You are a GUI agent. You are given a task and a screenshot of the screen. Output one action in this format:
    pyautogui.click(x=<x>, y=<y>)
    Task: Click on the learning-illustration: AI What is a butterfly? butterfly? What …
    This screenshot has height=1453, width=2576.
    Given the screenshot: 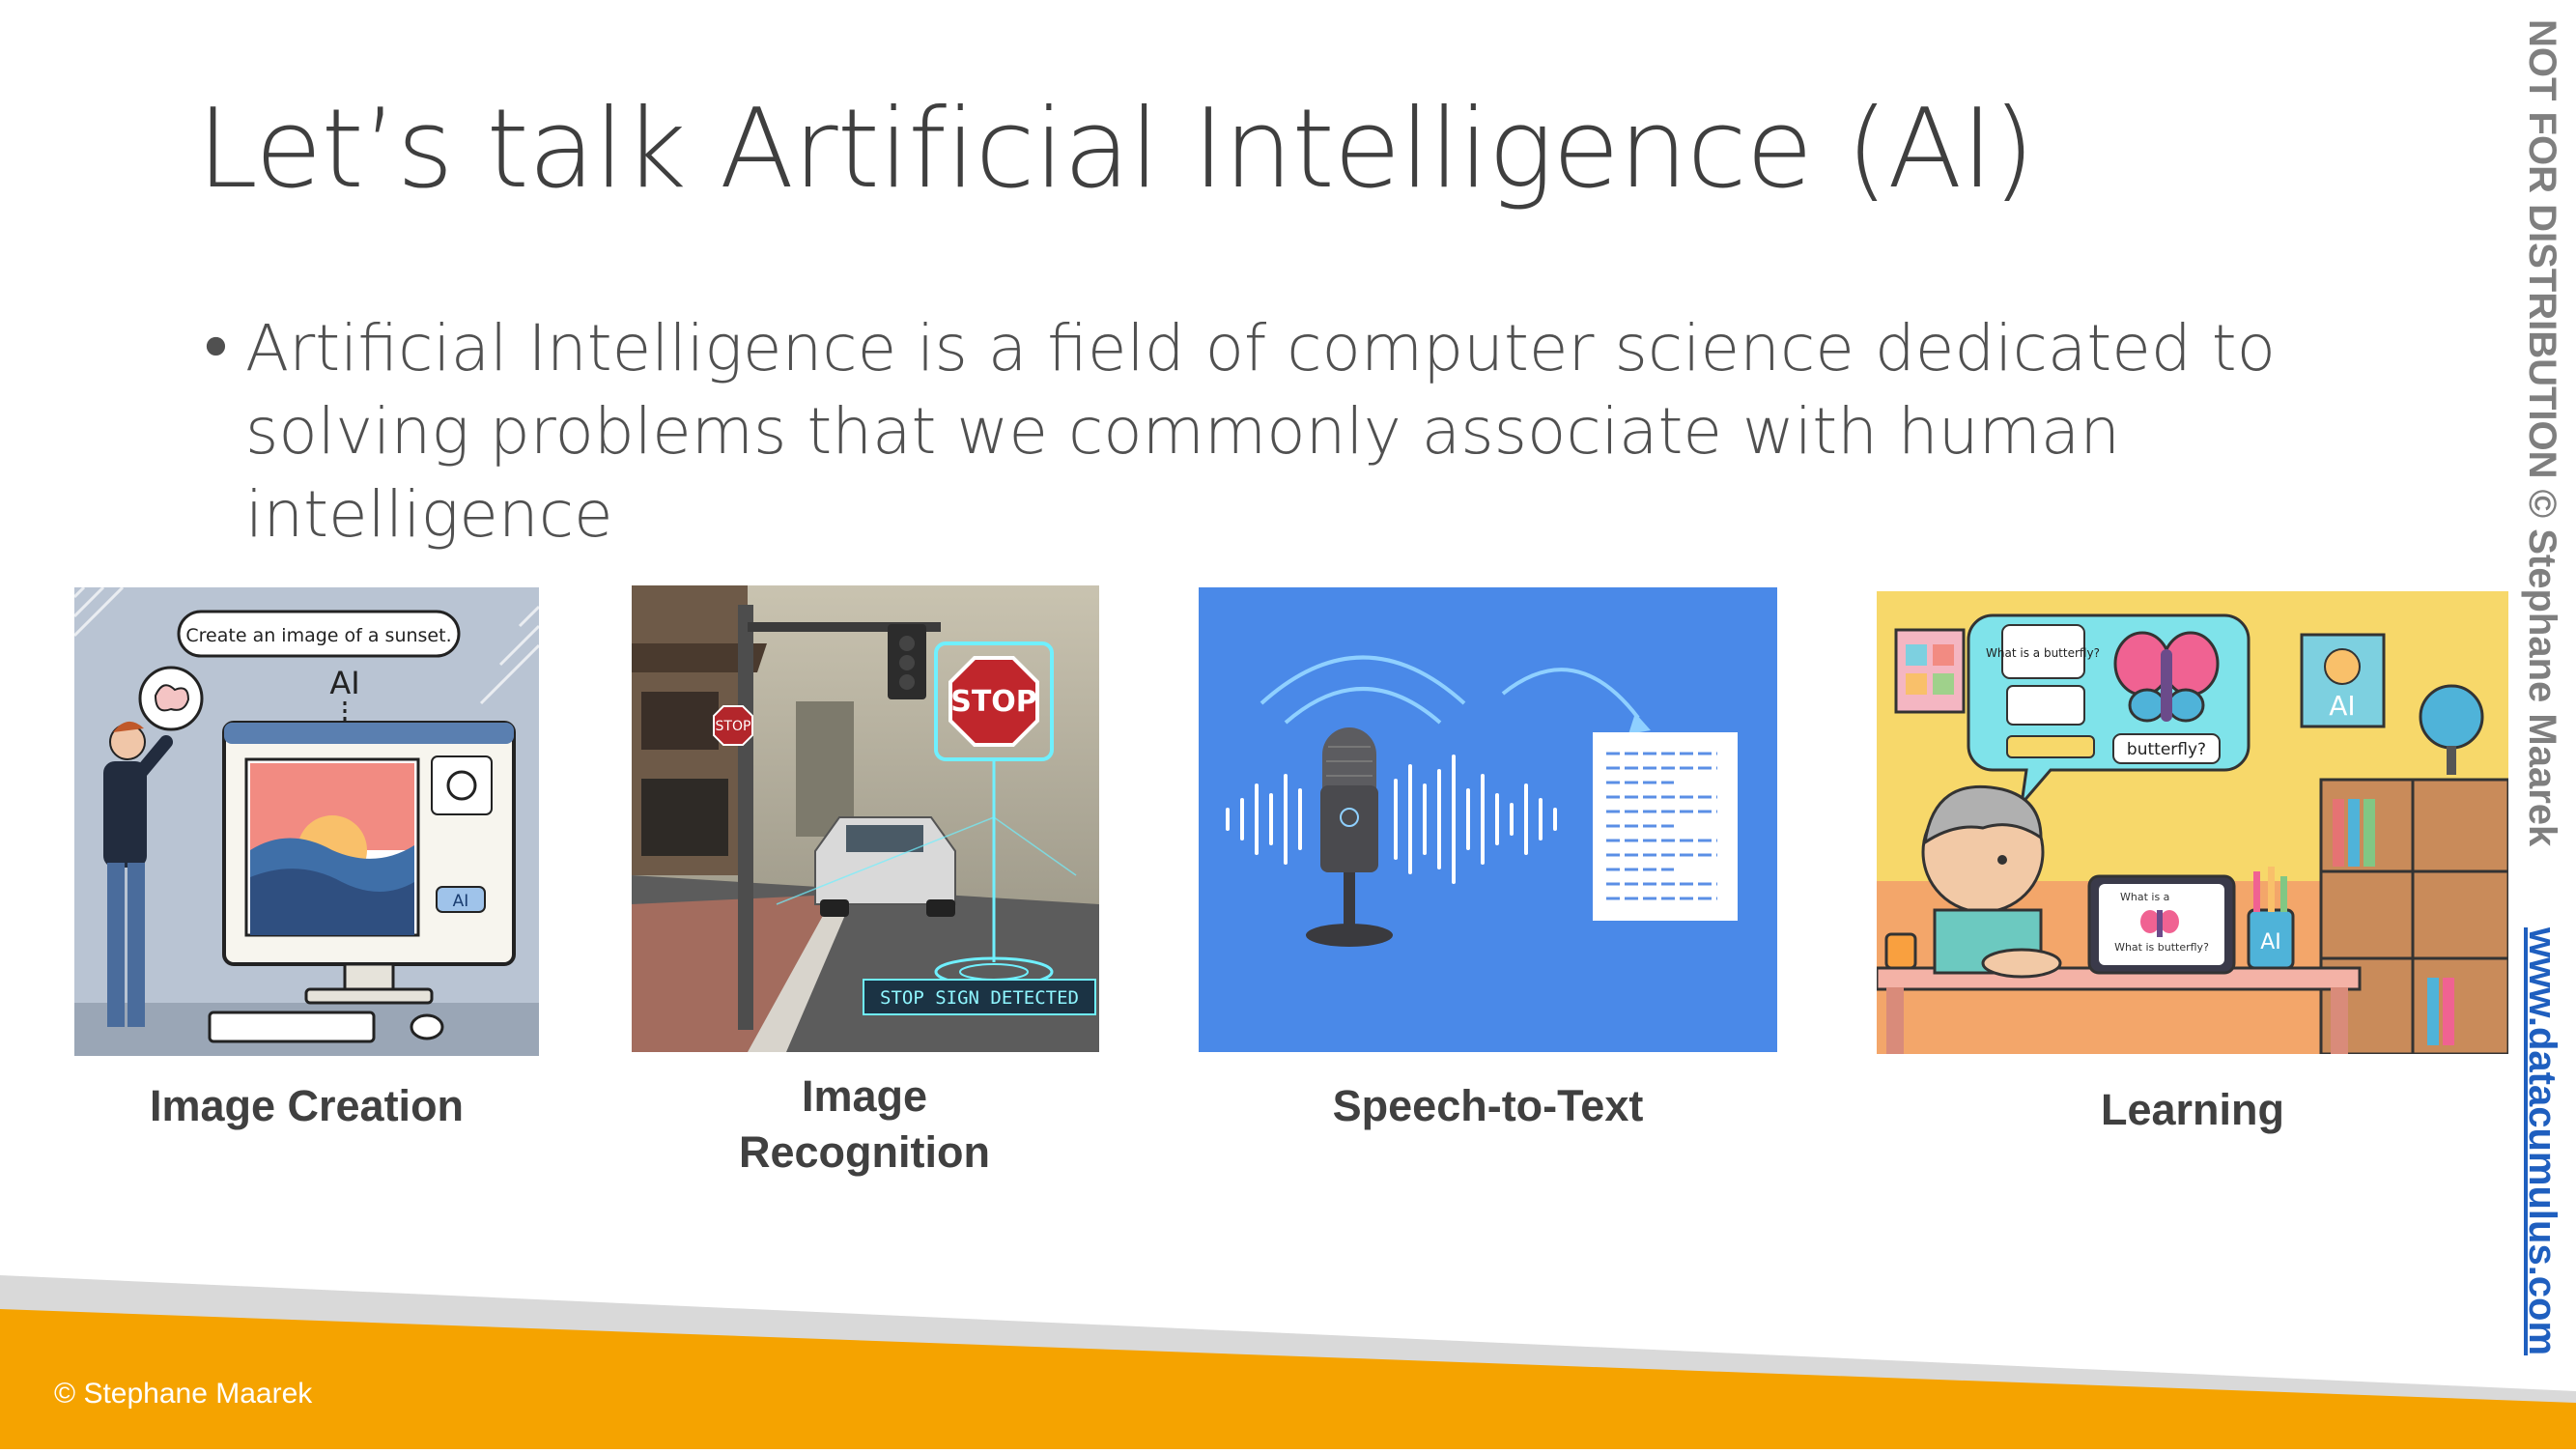 What is the action you would take?
    pyautogui.click(x=2192, y=823)
    